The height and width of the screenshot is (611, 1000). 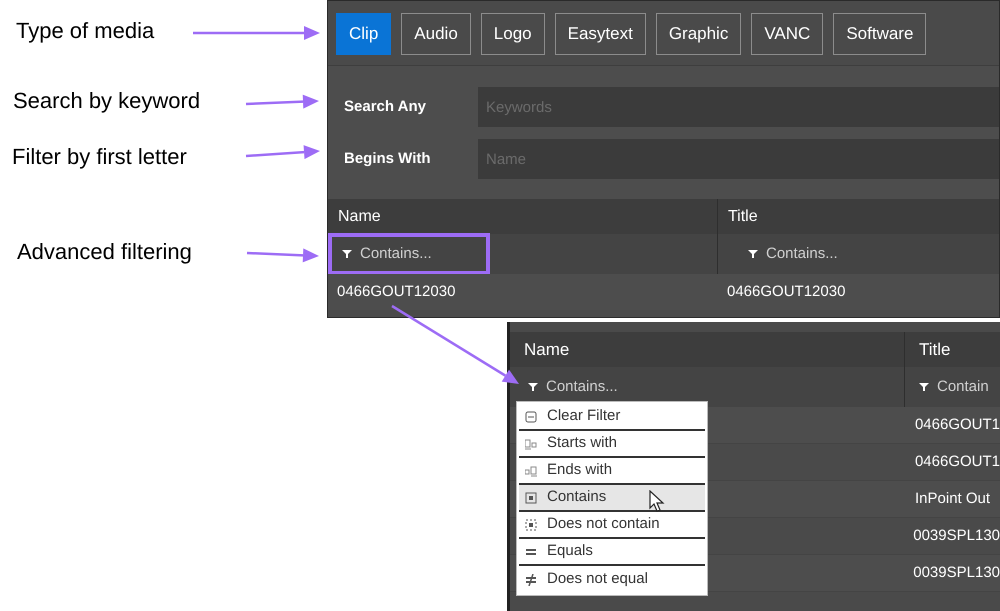 What do you see at coordinates (531, 416) in the screenshot?
I see `minus-box-icon` at bounding box center [531, 416].